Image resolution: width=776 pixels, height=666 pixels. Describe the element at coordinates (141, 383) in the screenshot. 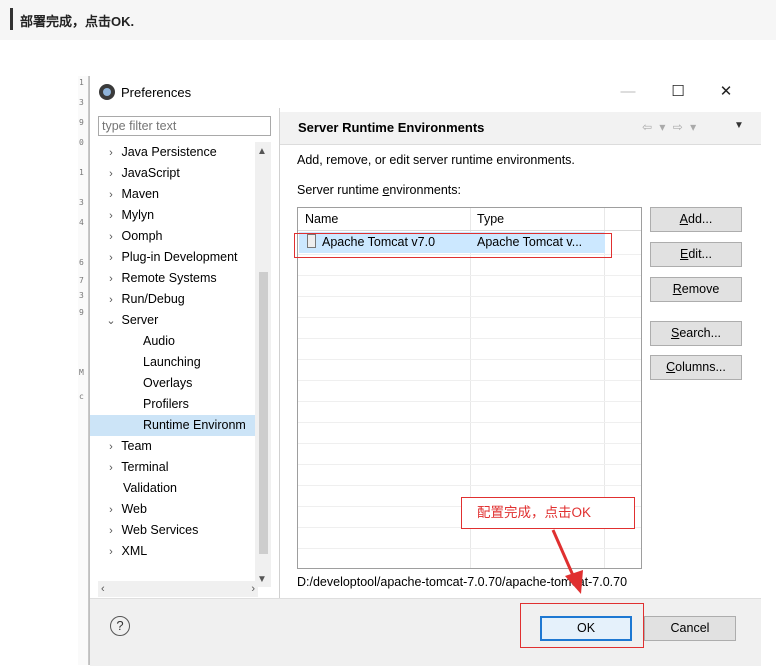

I see `tree-item: Overlays` at that location.